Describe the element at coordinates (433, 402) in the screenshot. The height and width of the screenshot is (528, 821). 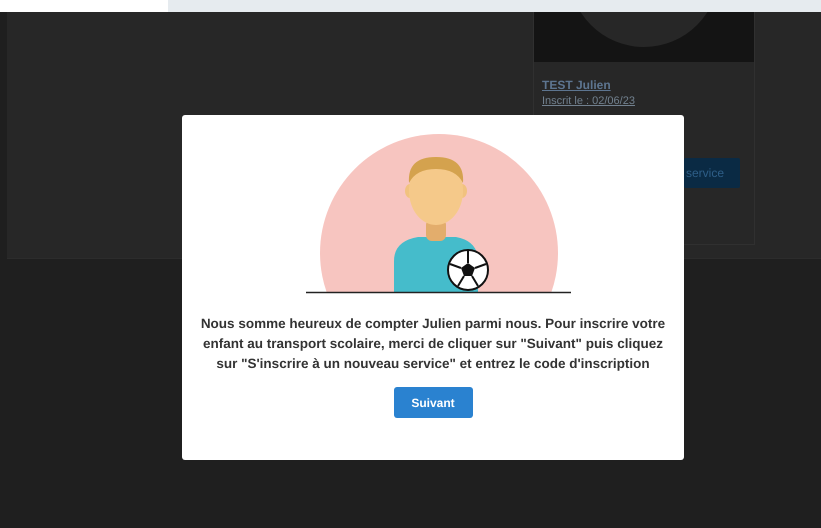
I see `next-button: Suivant` at that location.